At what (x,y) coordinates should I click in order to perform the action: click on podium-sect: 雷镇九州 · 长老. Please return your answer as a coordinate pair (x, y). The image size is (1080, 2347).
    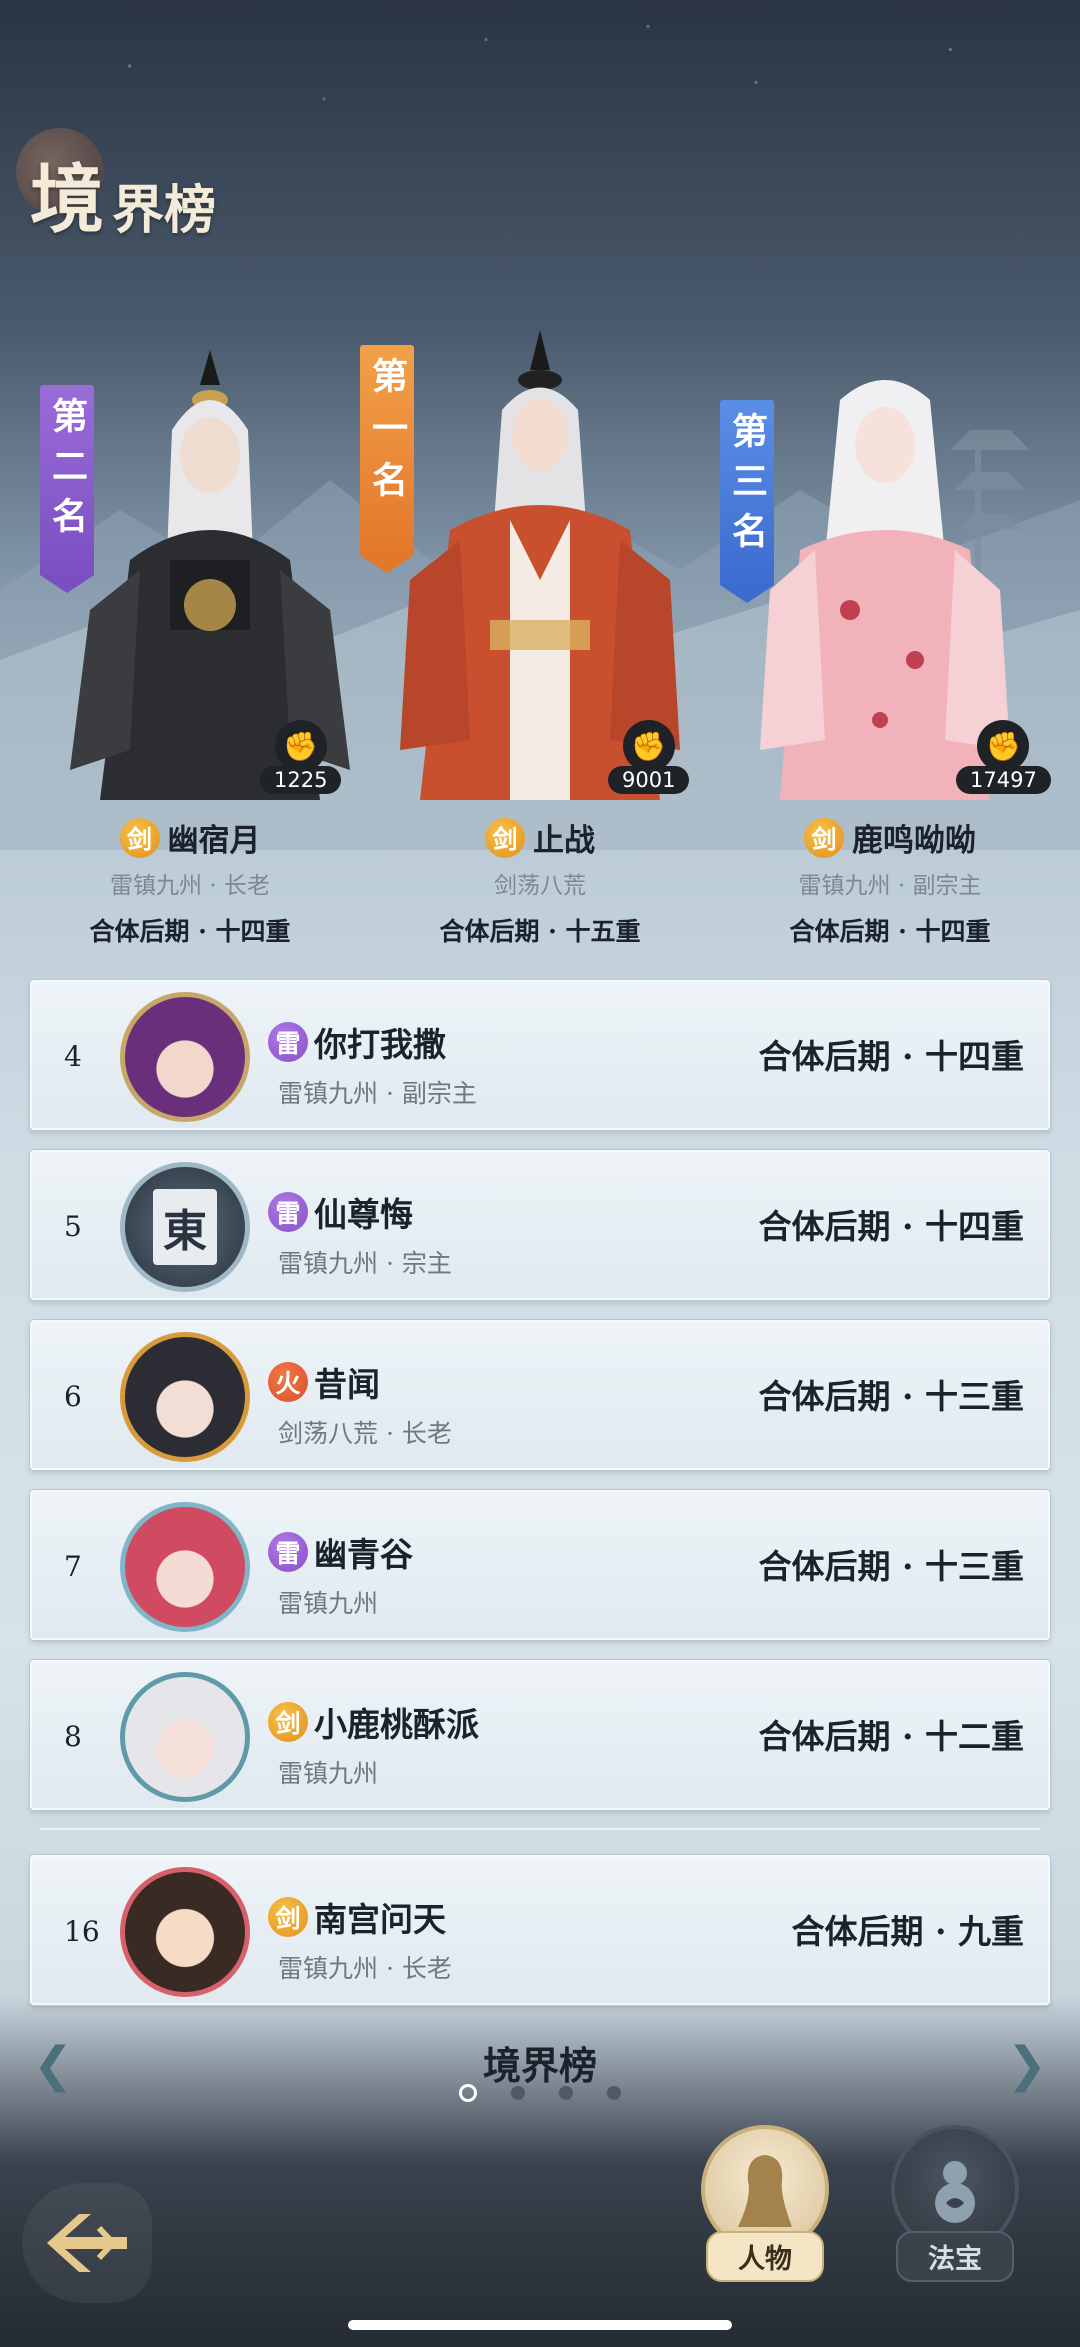
    Looking at the image, I should click on (190, 886).